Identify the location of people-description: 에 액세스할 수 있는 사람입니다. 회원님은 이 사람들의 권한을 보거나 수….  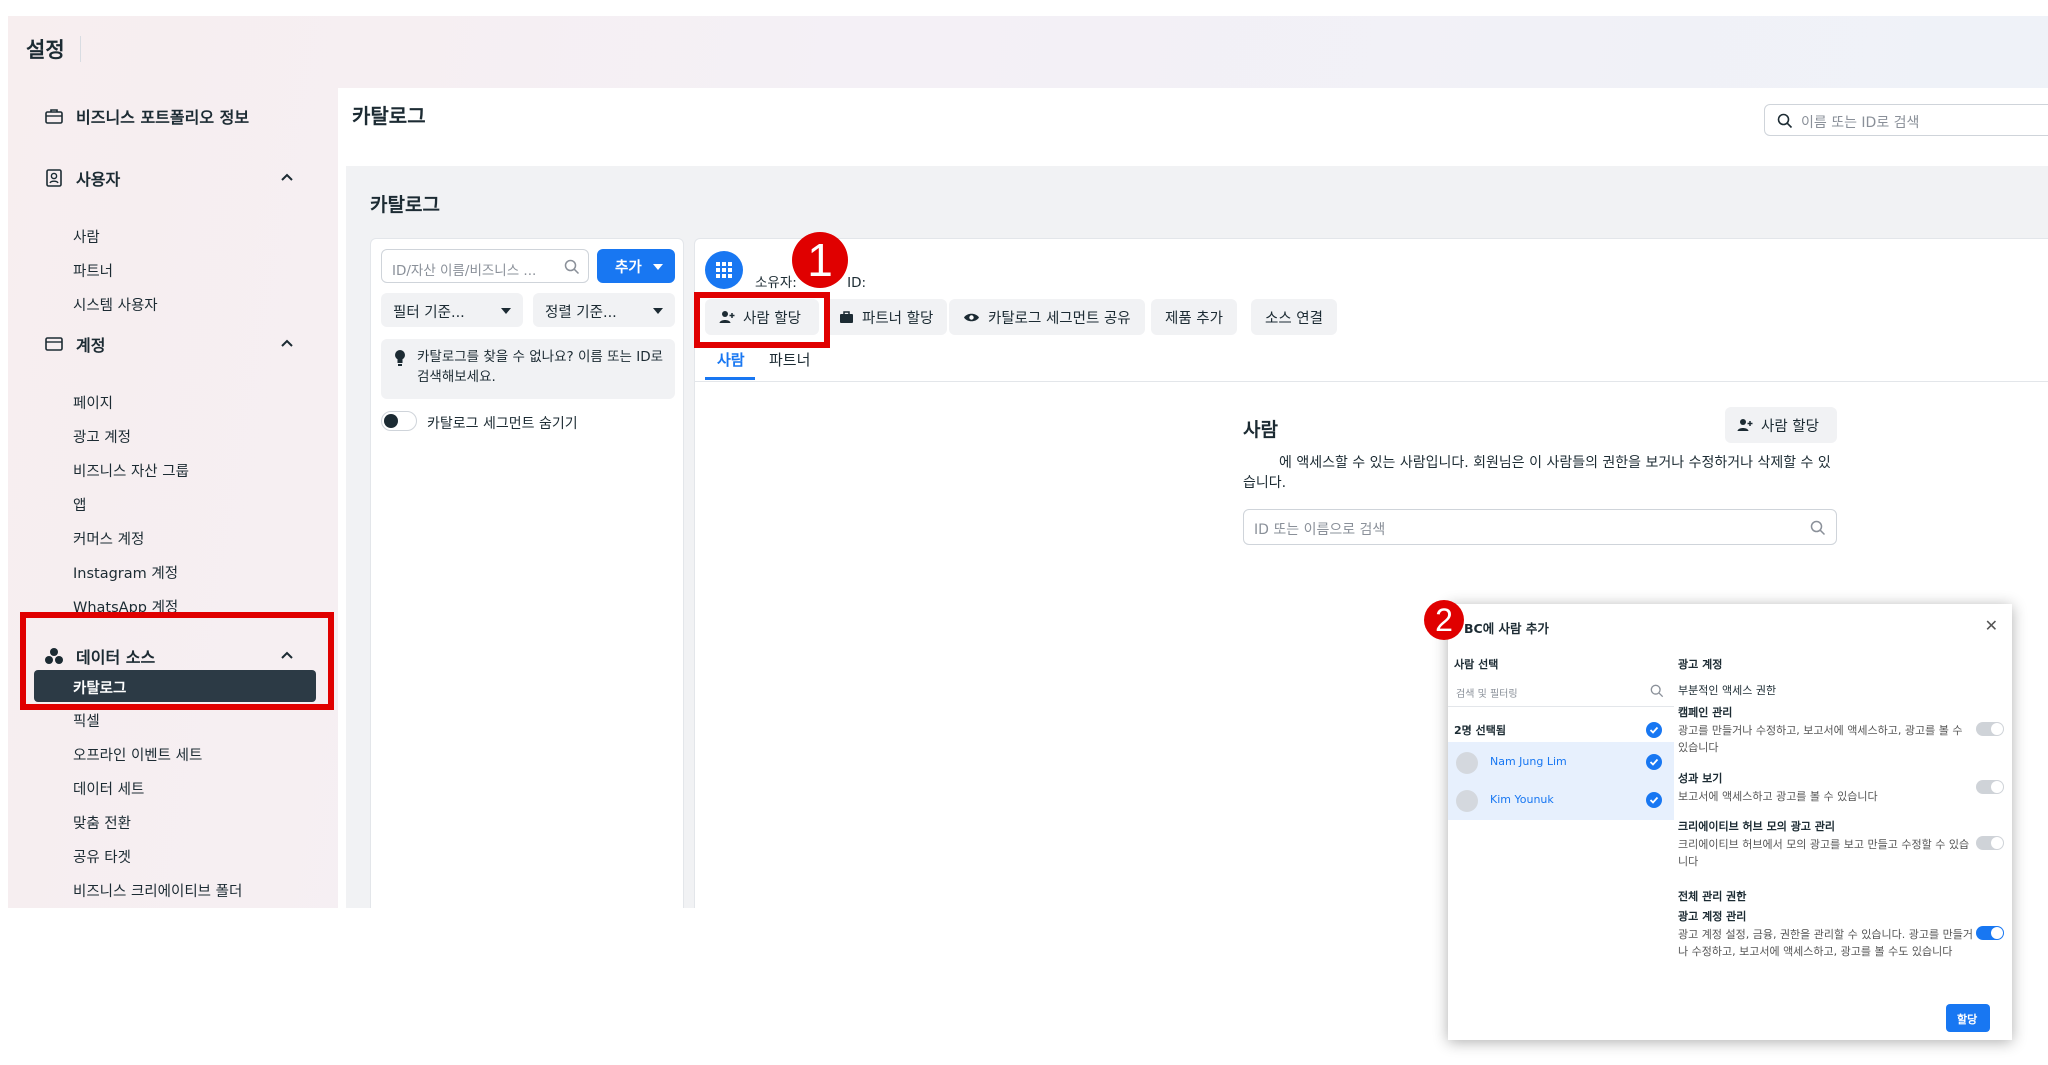
(1543, 473).